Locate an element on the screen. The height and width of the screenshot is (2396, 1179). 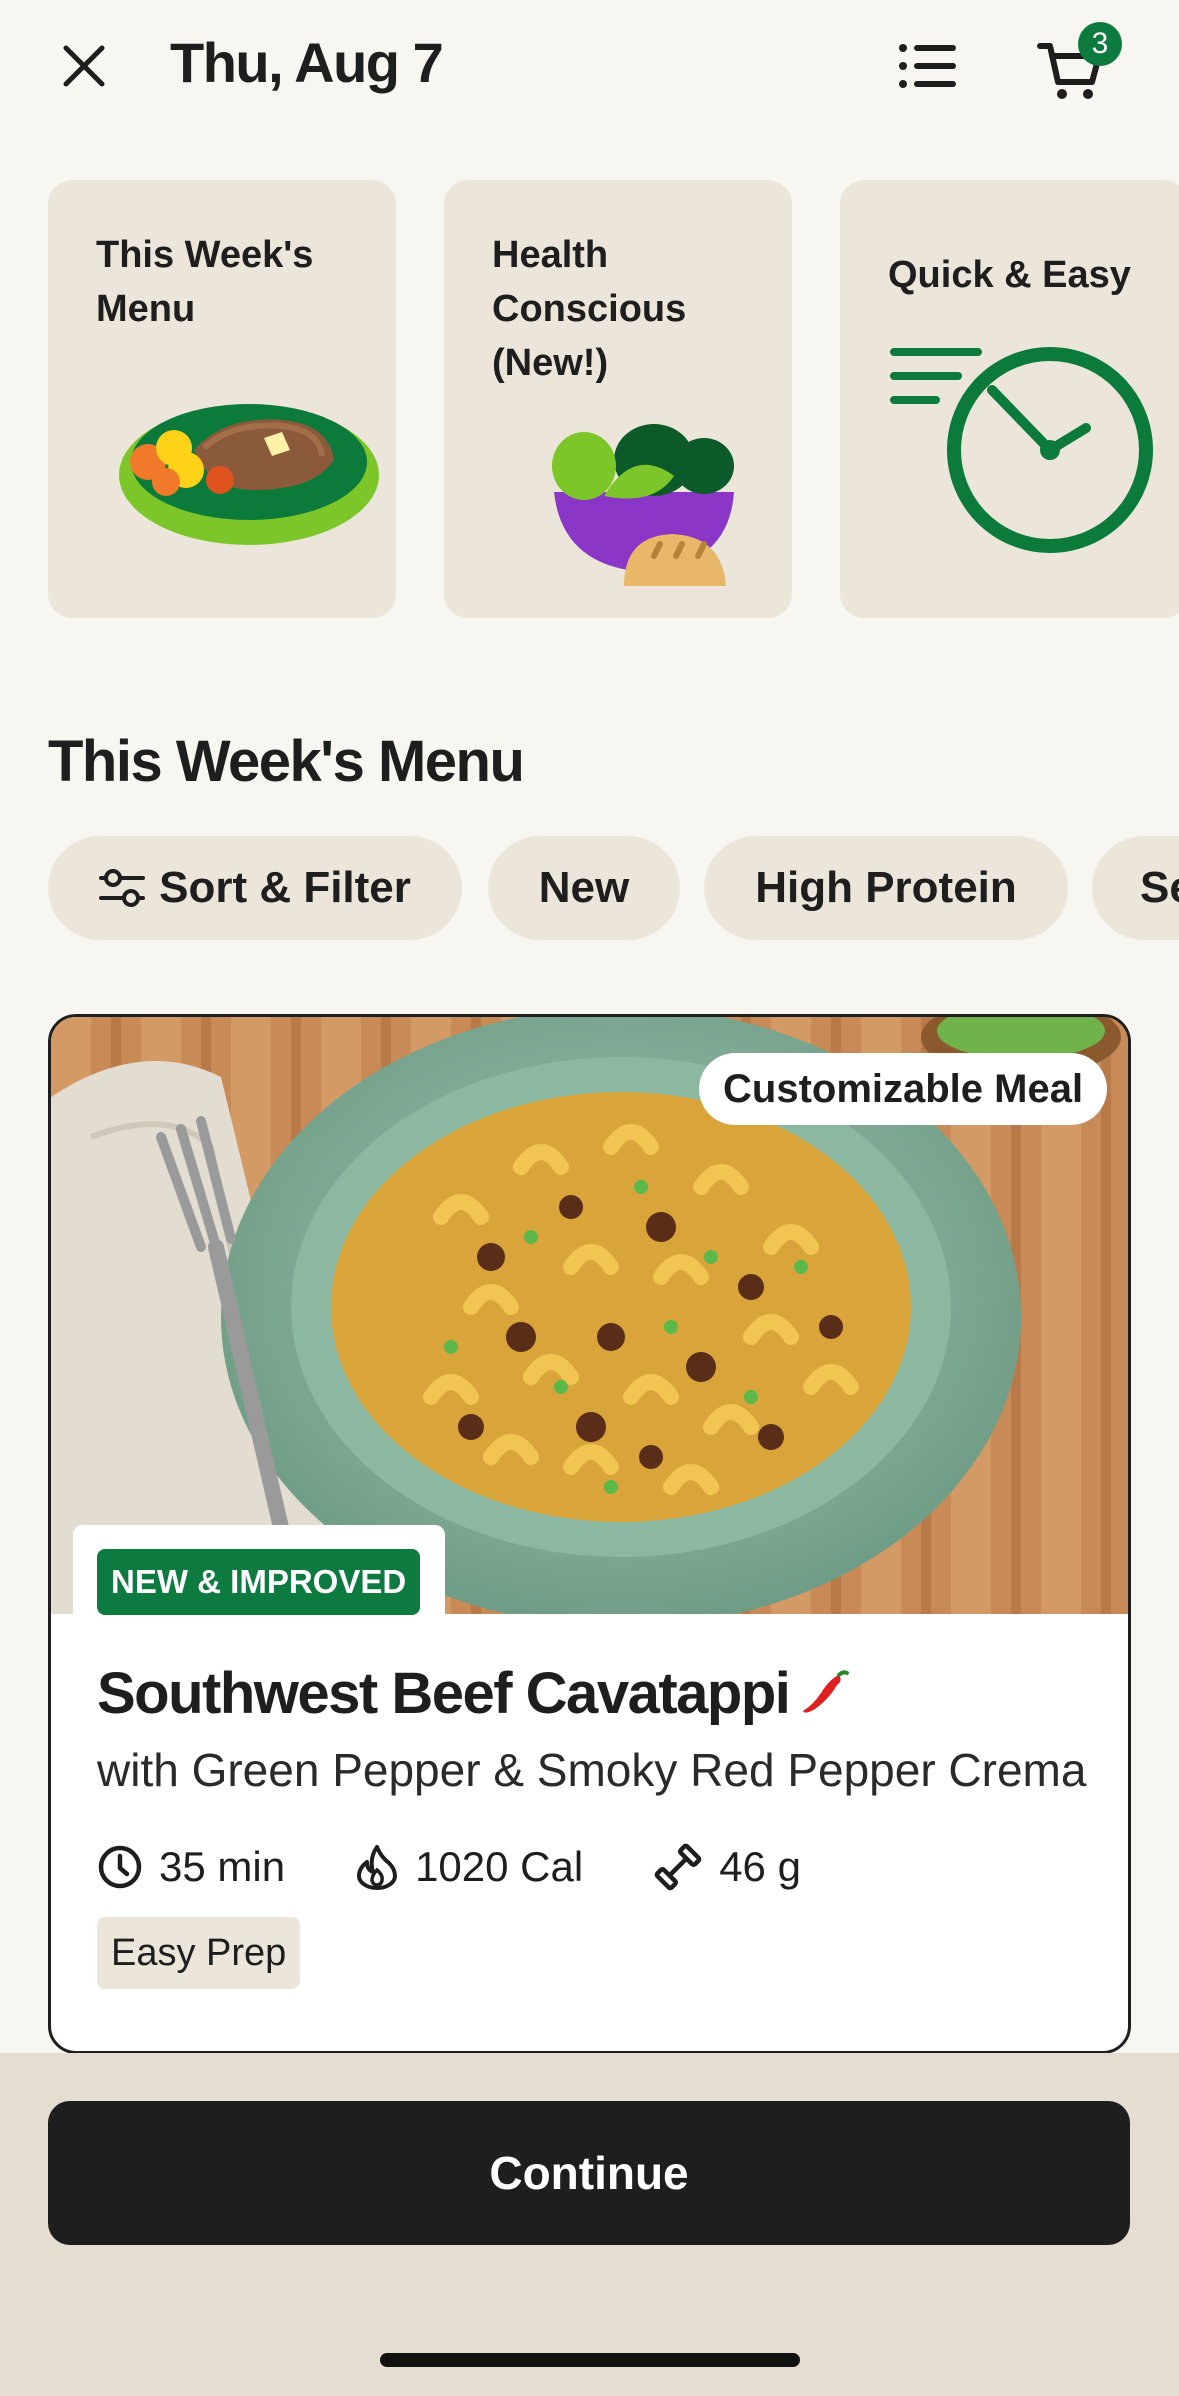
category-card-health-conscious: Health Conscious (New!) is located at coordinates (618, 399).